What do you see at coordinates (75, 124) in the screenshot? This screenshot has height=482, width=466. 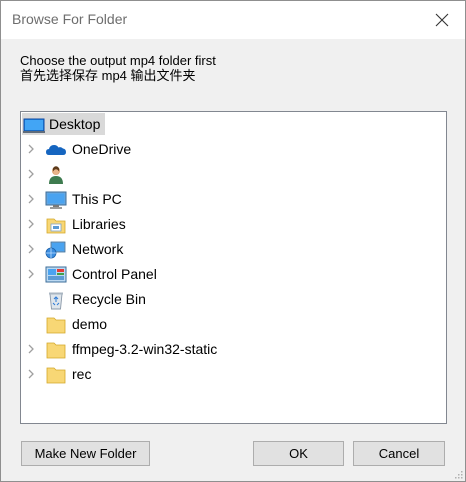 I see `tree-item-label: Desktop` at bounding box center [75, 124].